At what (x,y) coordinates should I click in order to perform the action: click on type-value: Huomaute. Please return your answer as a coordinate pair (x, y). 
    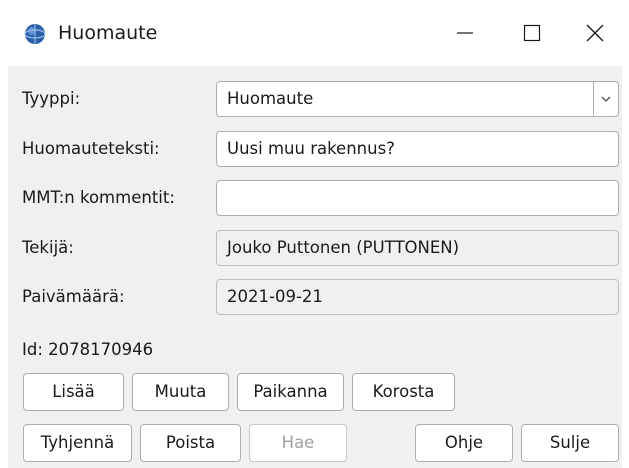
    Looking at the image, I should click on (270, 98).